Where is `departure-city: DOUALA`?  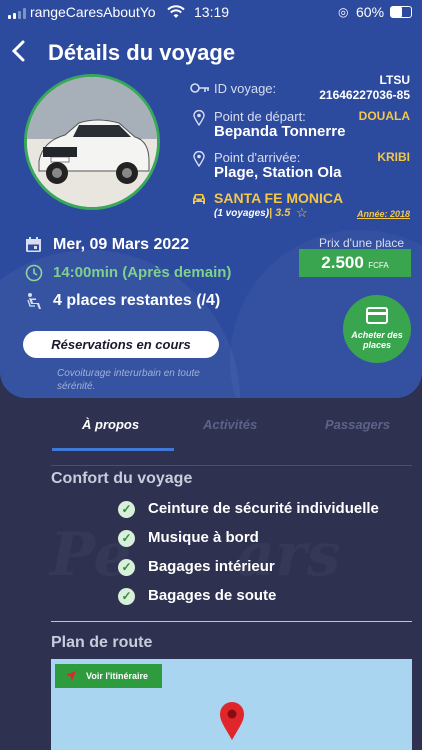
departure-city: DOUALA is located at coordinates (384, 116).